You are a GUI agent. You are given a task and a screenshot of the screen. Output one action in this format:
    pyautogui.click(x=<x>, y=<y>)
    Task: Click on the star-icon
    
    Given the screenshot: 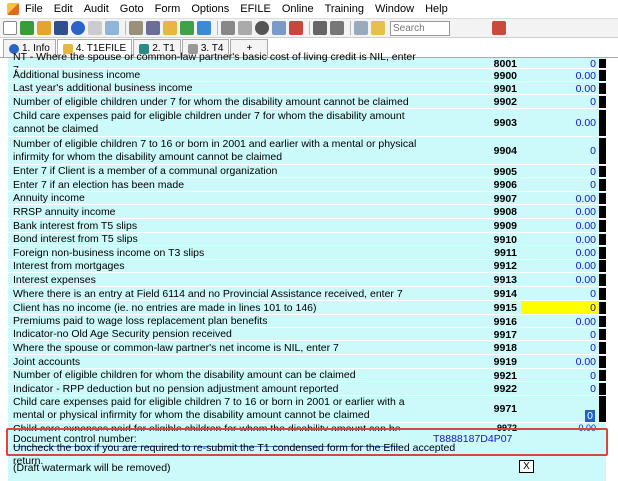 What is the action you would take?
    pyautogui.click(x=95, y=28)
    